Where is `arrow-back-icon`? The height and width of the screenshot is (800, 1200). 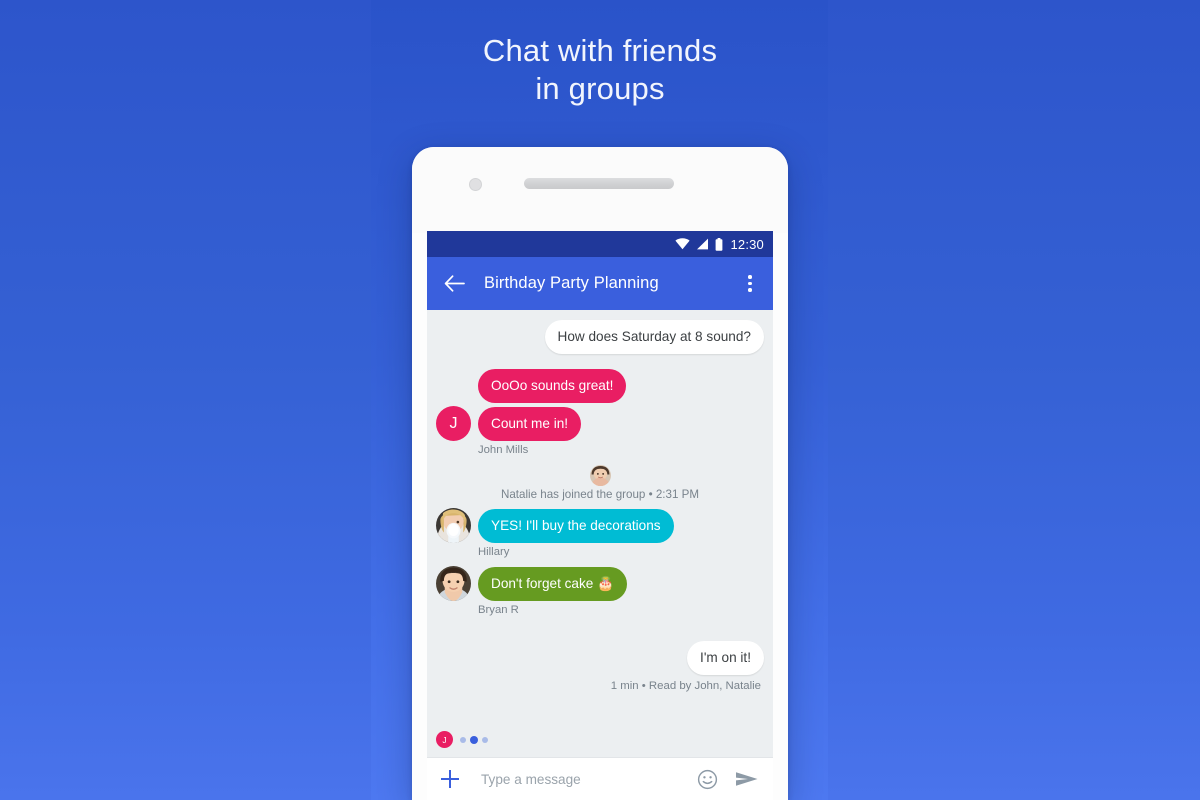
arrow-back-icon is located at coordinates (454, 283).